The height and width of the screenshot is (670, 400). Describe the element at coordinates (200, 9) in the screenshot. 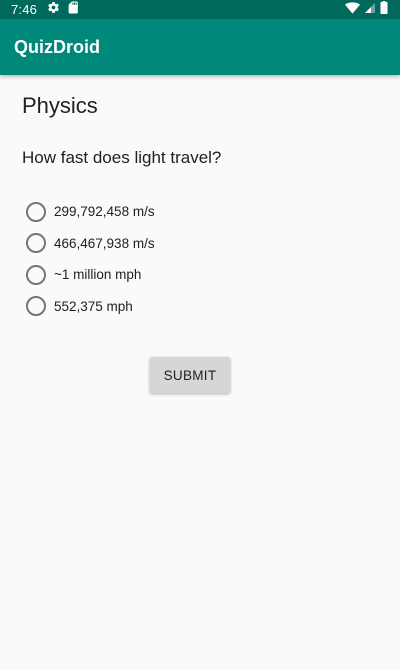

I see `status-bar: 7:46` at that location.